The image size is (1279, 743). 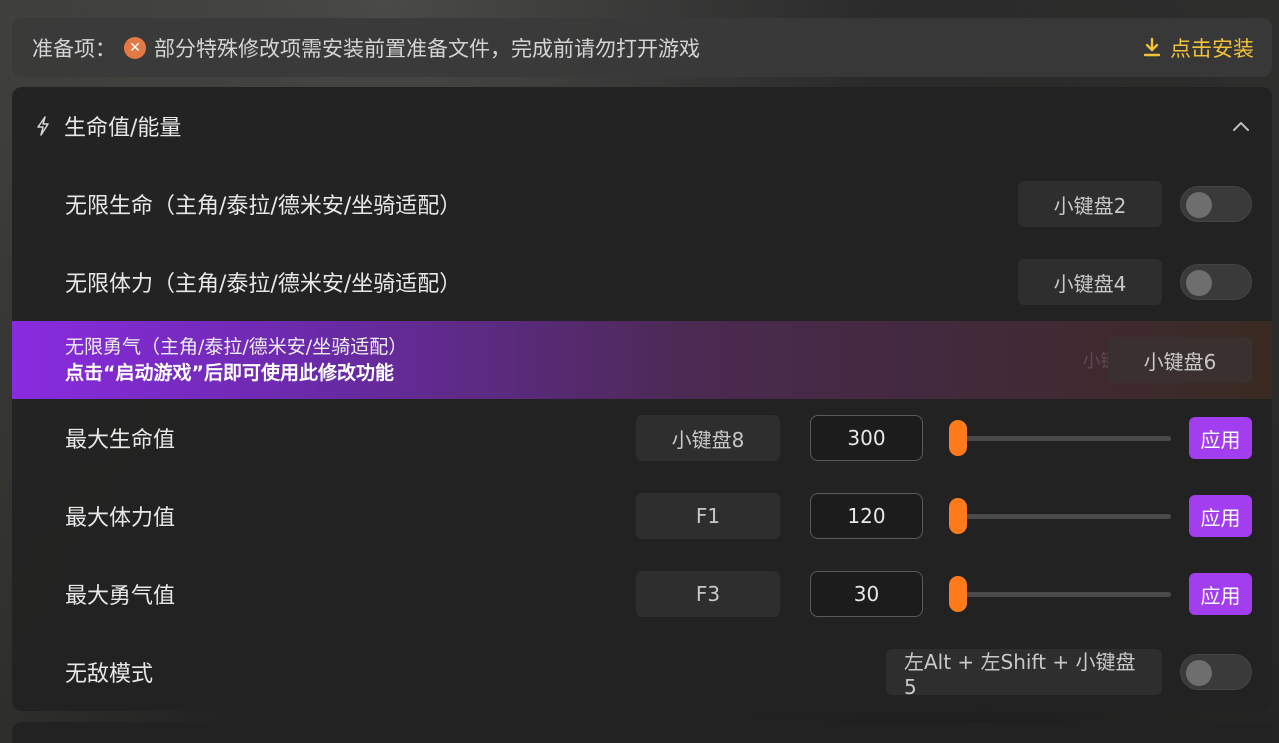 I want to click on row-label: 最大体力值, so click(x=120, y=518).